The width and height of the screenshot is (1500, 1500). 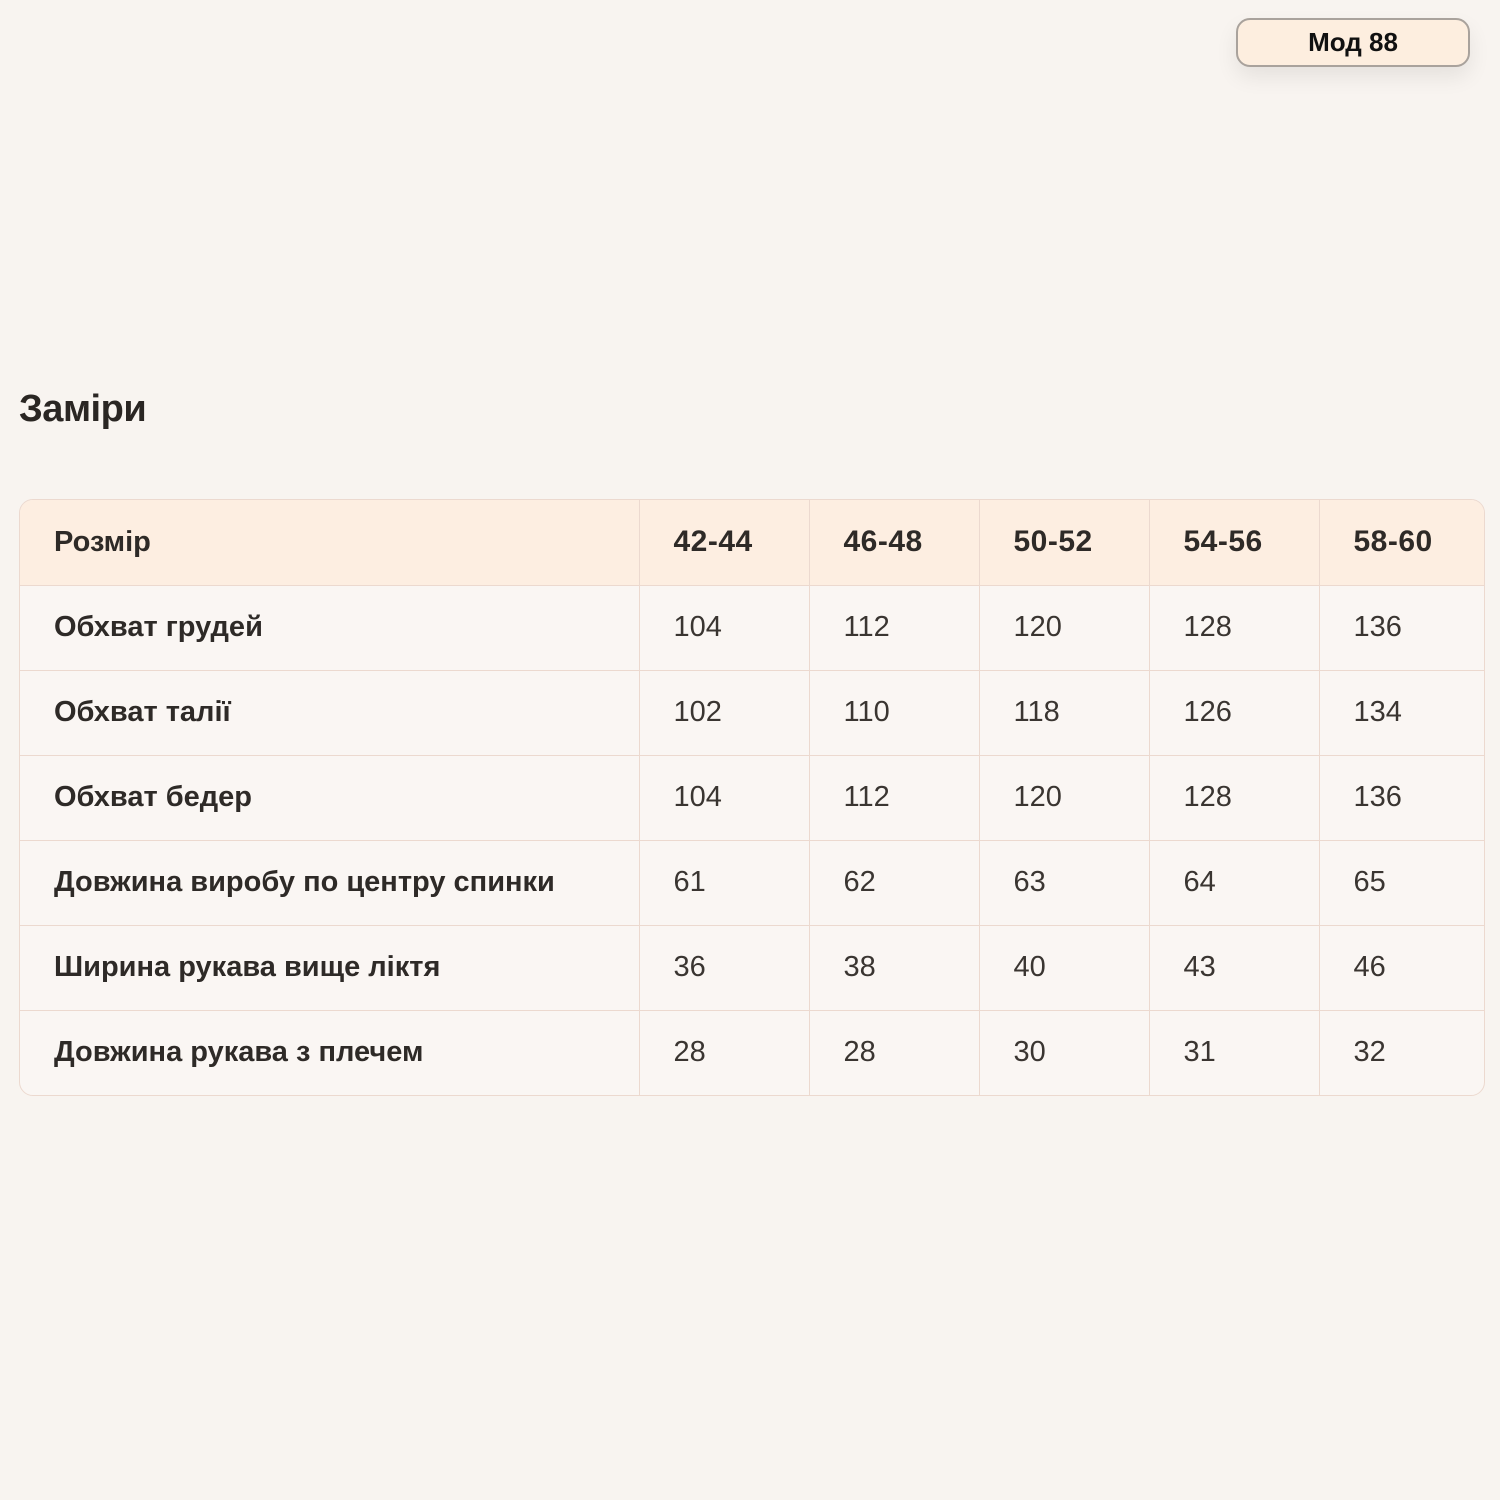 What do you see at coordinates (1401, 713) in the screenshot?
I see `table-cell: 134` at bounding box center [1401, 713].